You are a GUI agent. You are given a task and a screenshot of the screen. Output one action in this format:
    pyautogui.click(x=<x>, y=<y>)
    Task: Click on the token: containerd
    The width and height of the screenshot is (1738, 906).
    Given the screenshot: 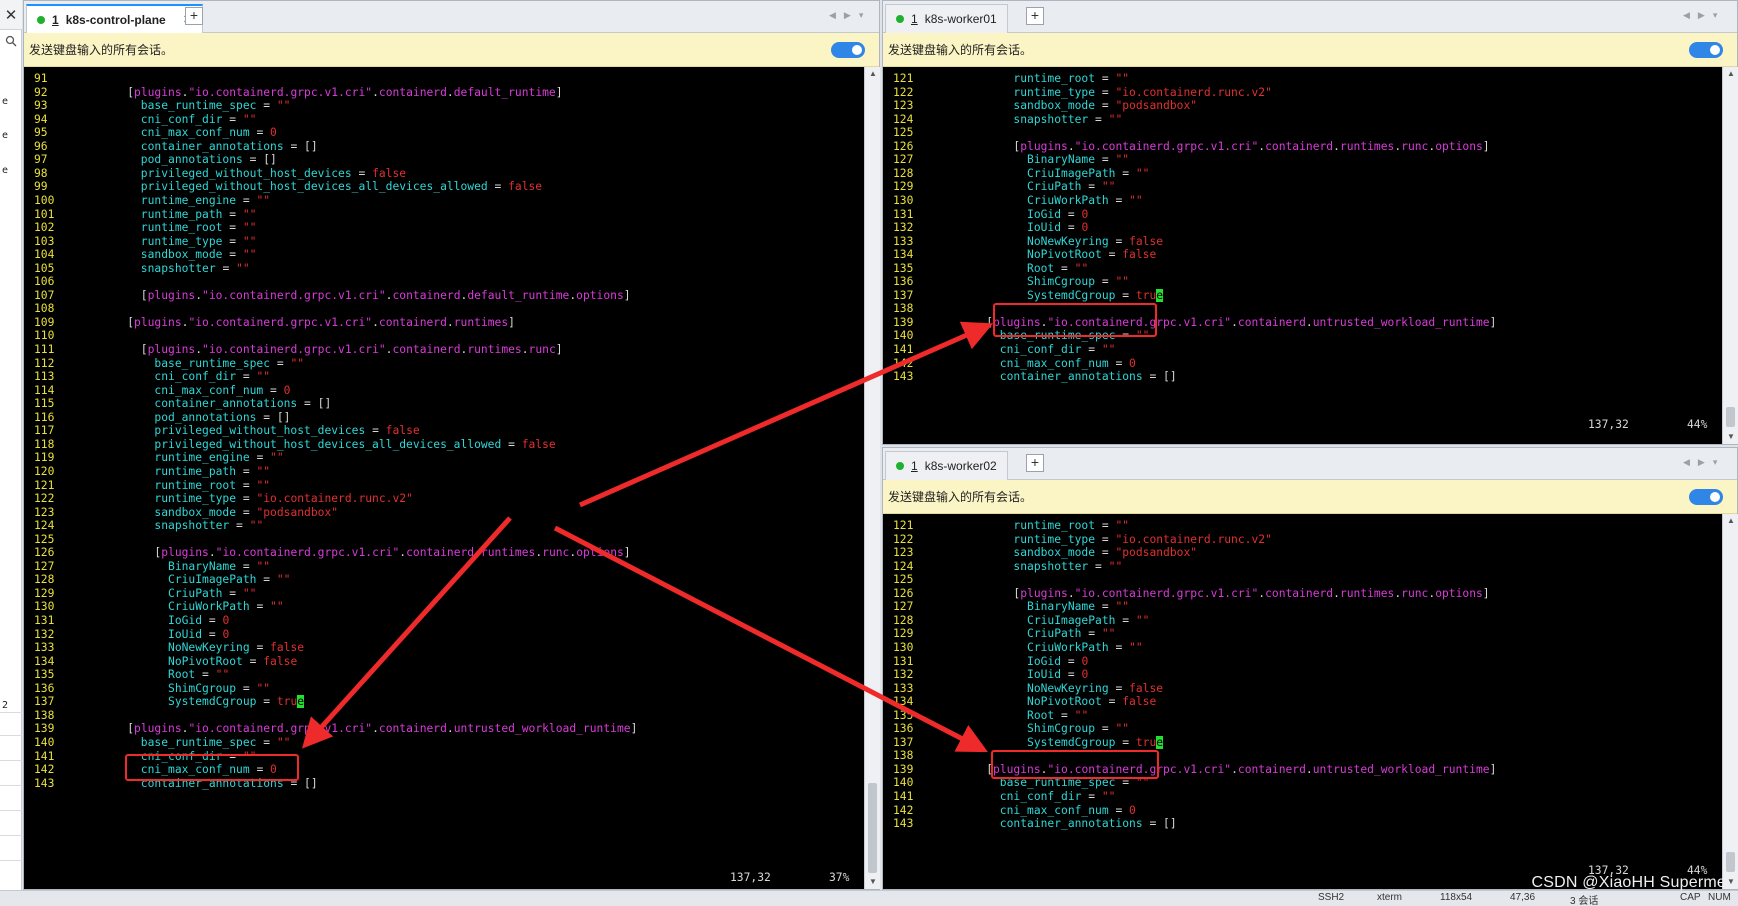 What is the action you would take?
    pyautogui.click(x=1299, y=146)
    